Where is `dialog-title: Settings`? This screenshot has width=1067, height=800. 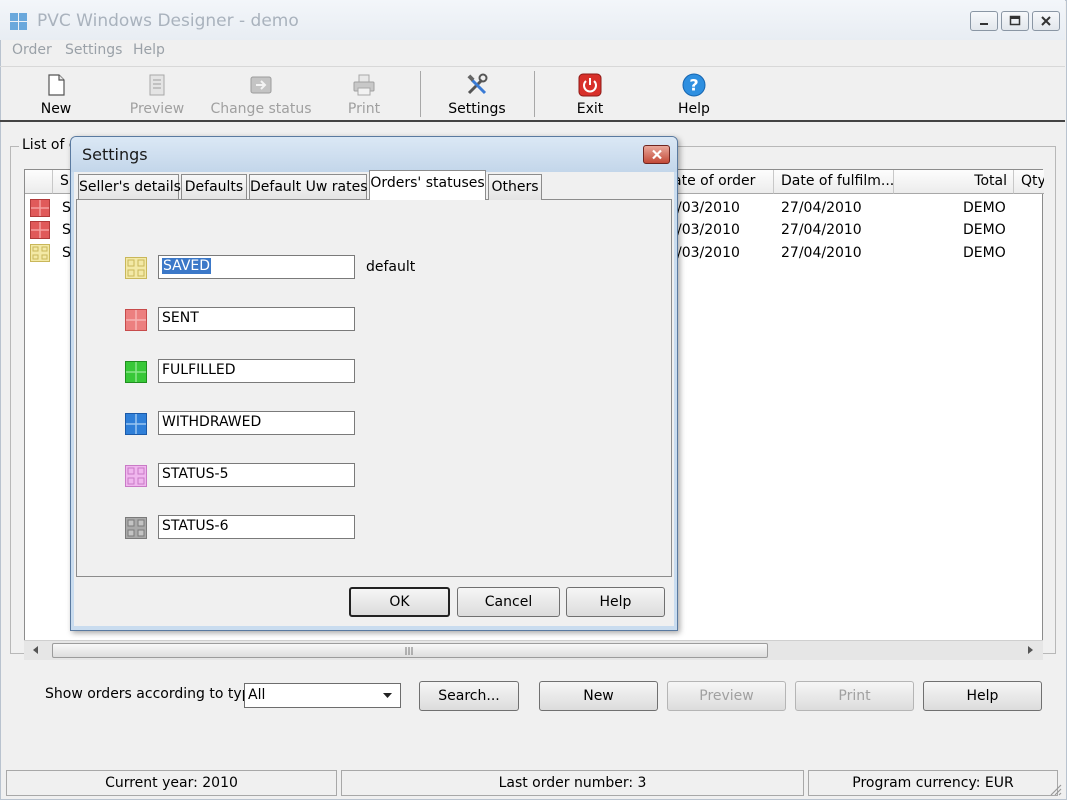
dialog-title: Settings is located at coordinates (115, 154).